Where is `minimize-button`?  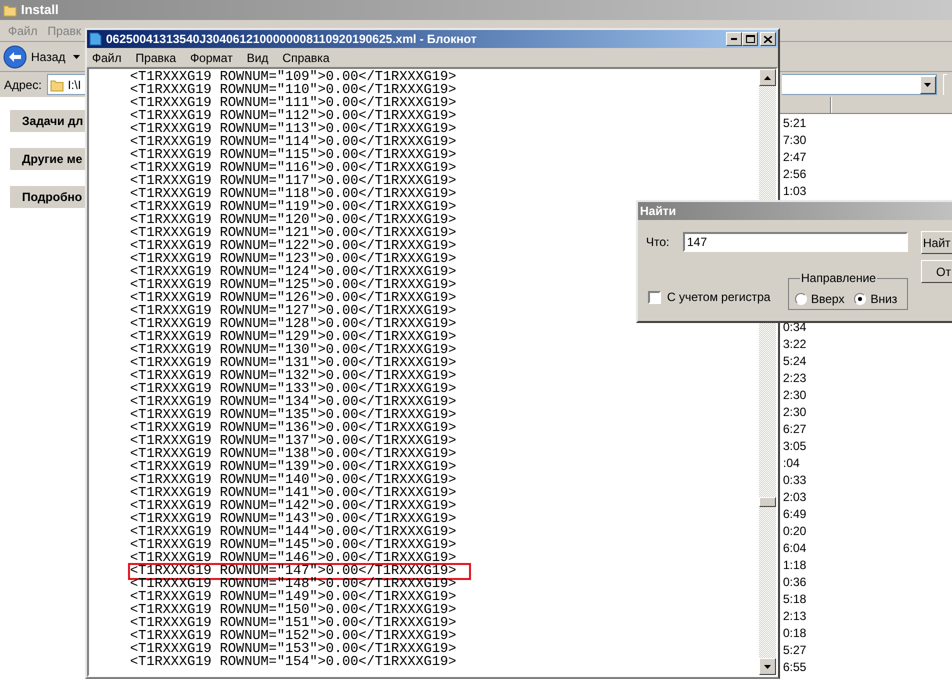
minimize-button is located at coordinates (734, 39).